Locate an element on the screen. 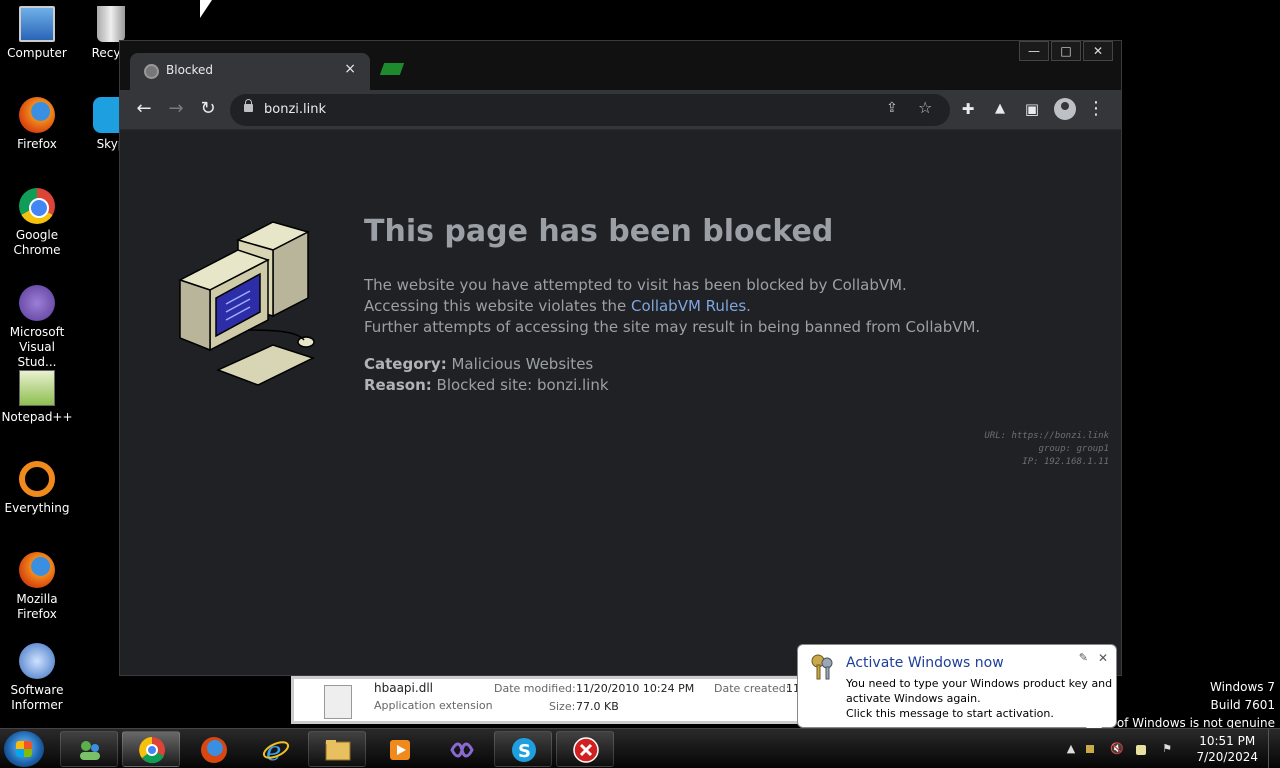 The width and height of the screenshot is (1280, 768). desktop-icon-label: Software Informer is located at coordinates (37, 697).